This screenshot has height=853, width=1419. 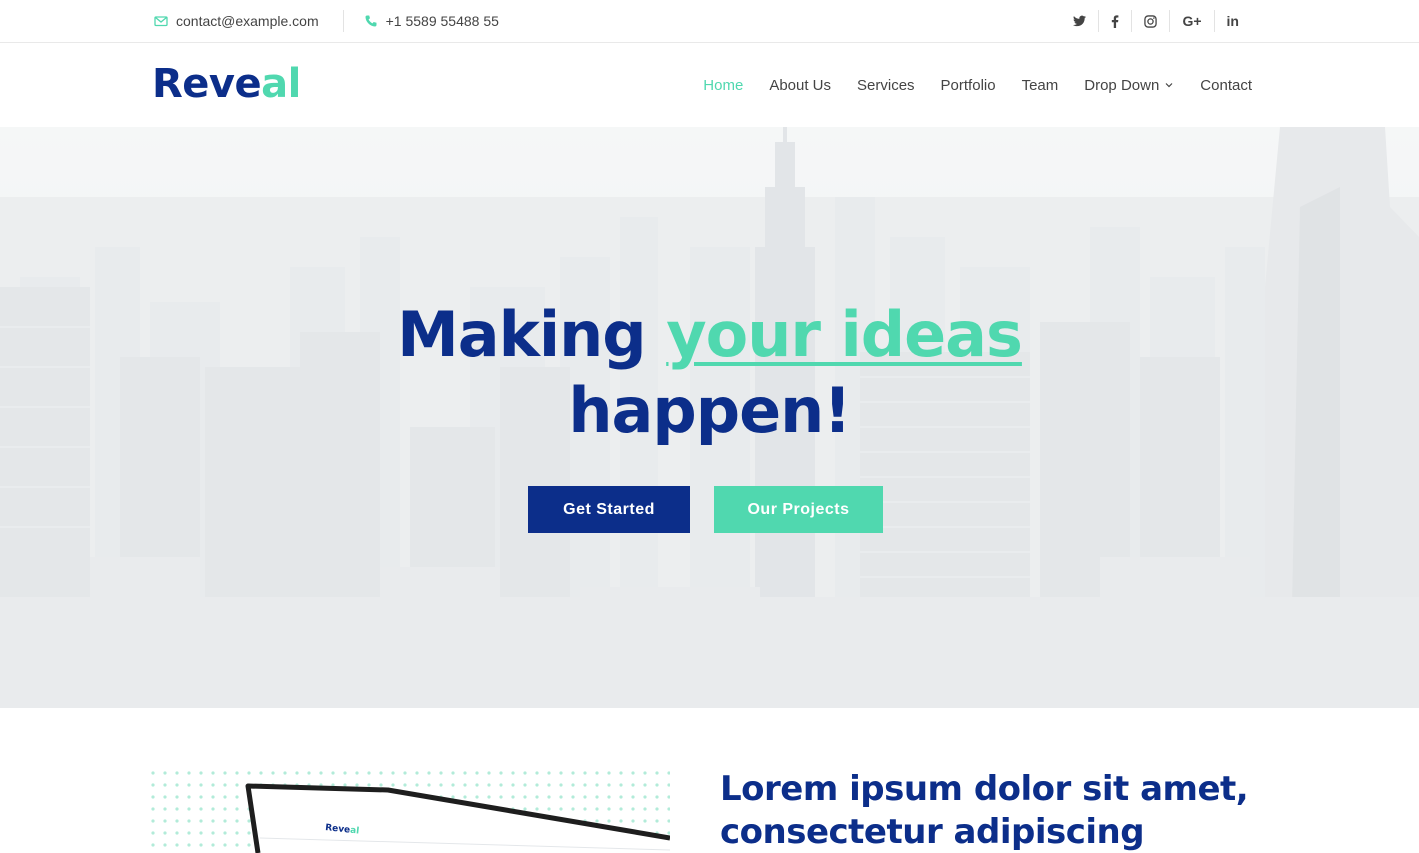 I want to click on facebook-link, so click(x=1114, y=21).